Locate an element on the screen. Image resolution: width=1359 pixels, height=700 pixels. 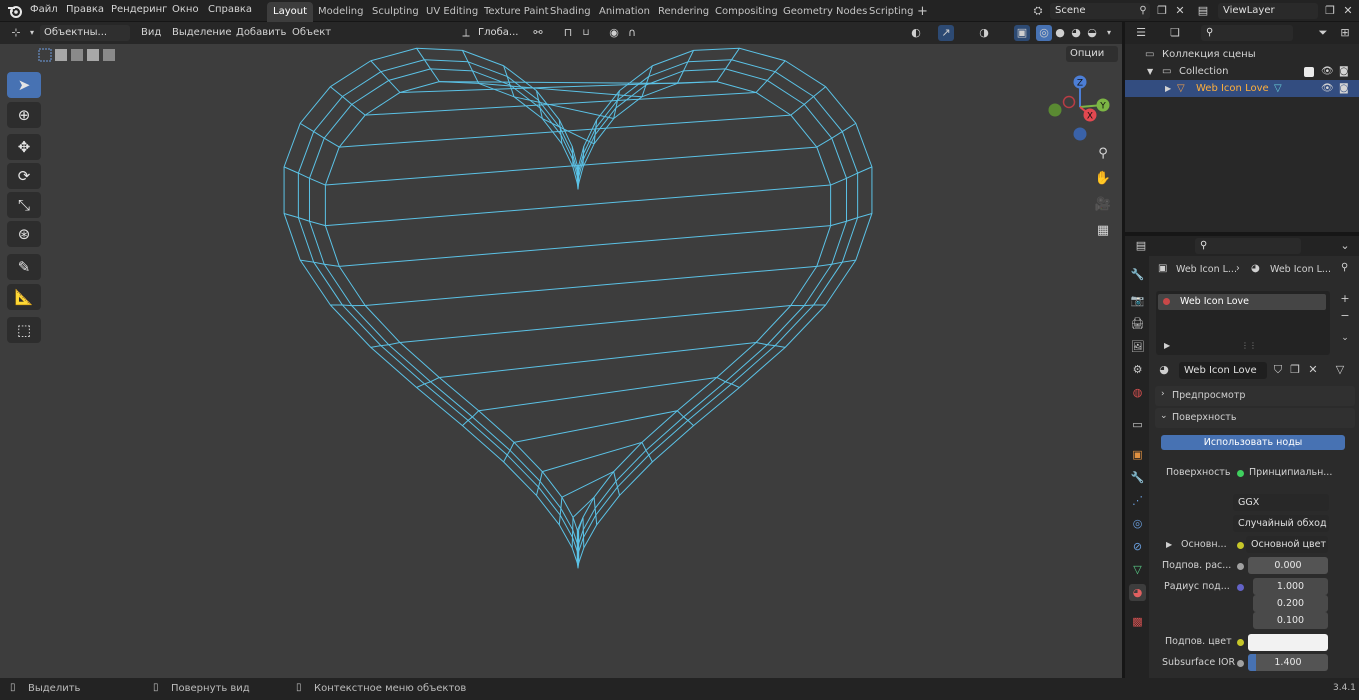
move-tool: ✥ is located at coordinates (24, 147).